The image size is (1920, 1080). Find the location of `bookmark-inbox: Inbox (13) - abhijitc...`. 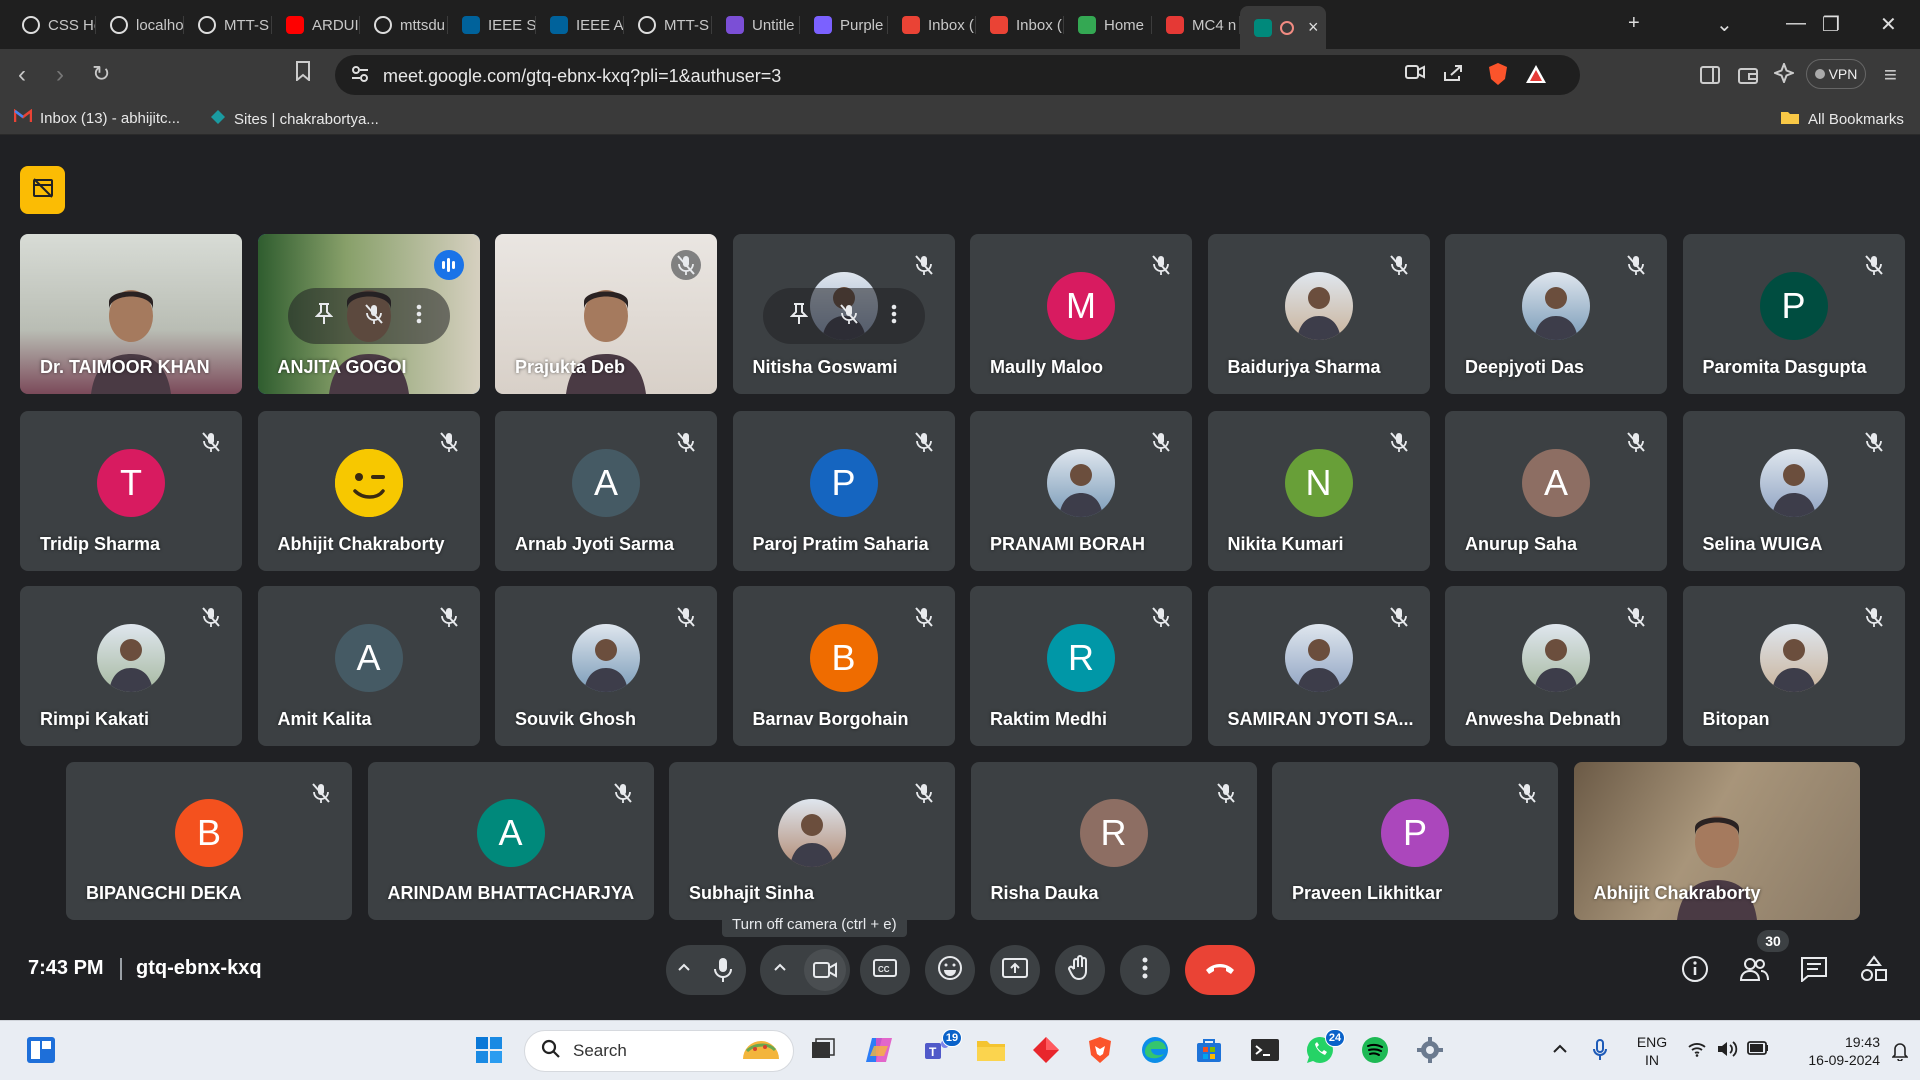

bookmark-inbox: Inbox (13) - abhijitc... is located at coordinates (96, 117).